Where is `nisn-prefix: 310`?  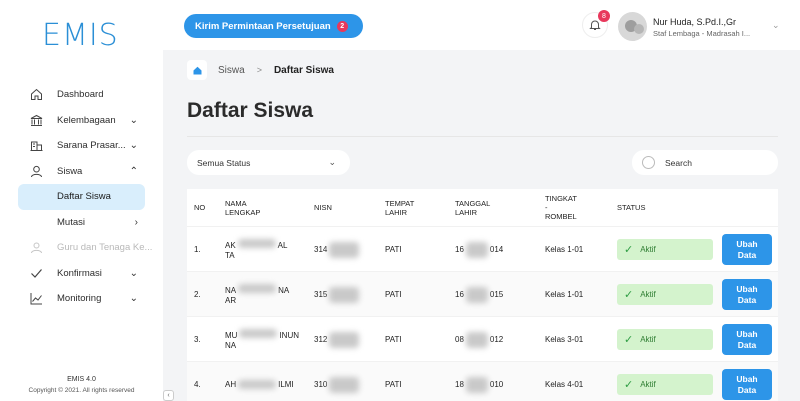
nisn-prefix: 310 is located at coordinates (321, 384).